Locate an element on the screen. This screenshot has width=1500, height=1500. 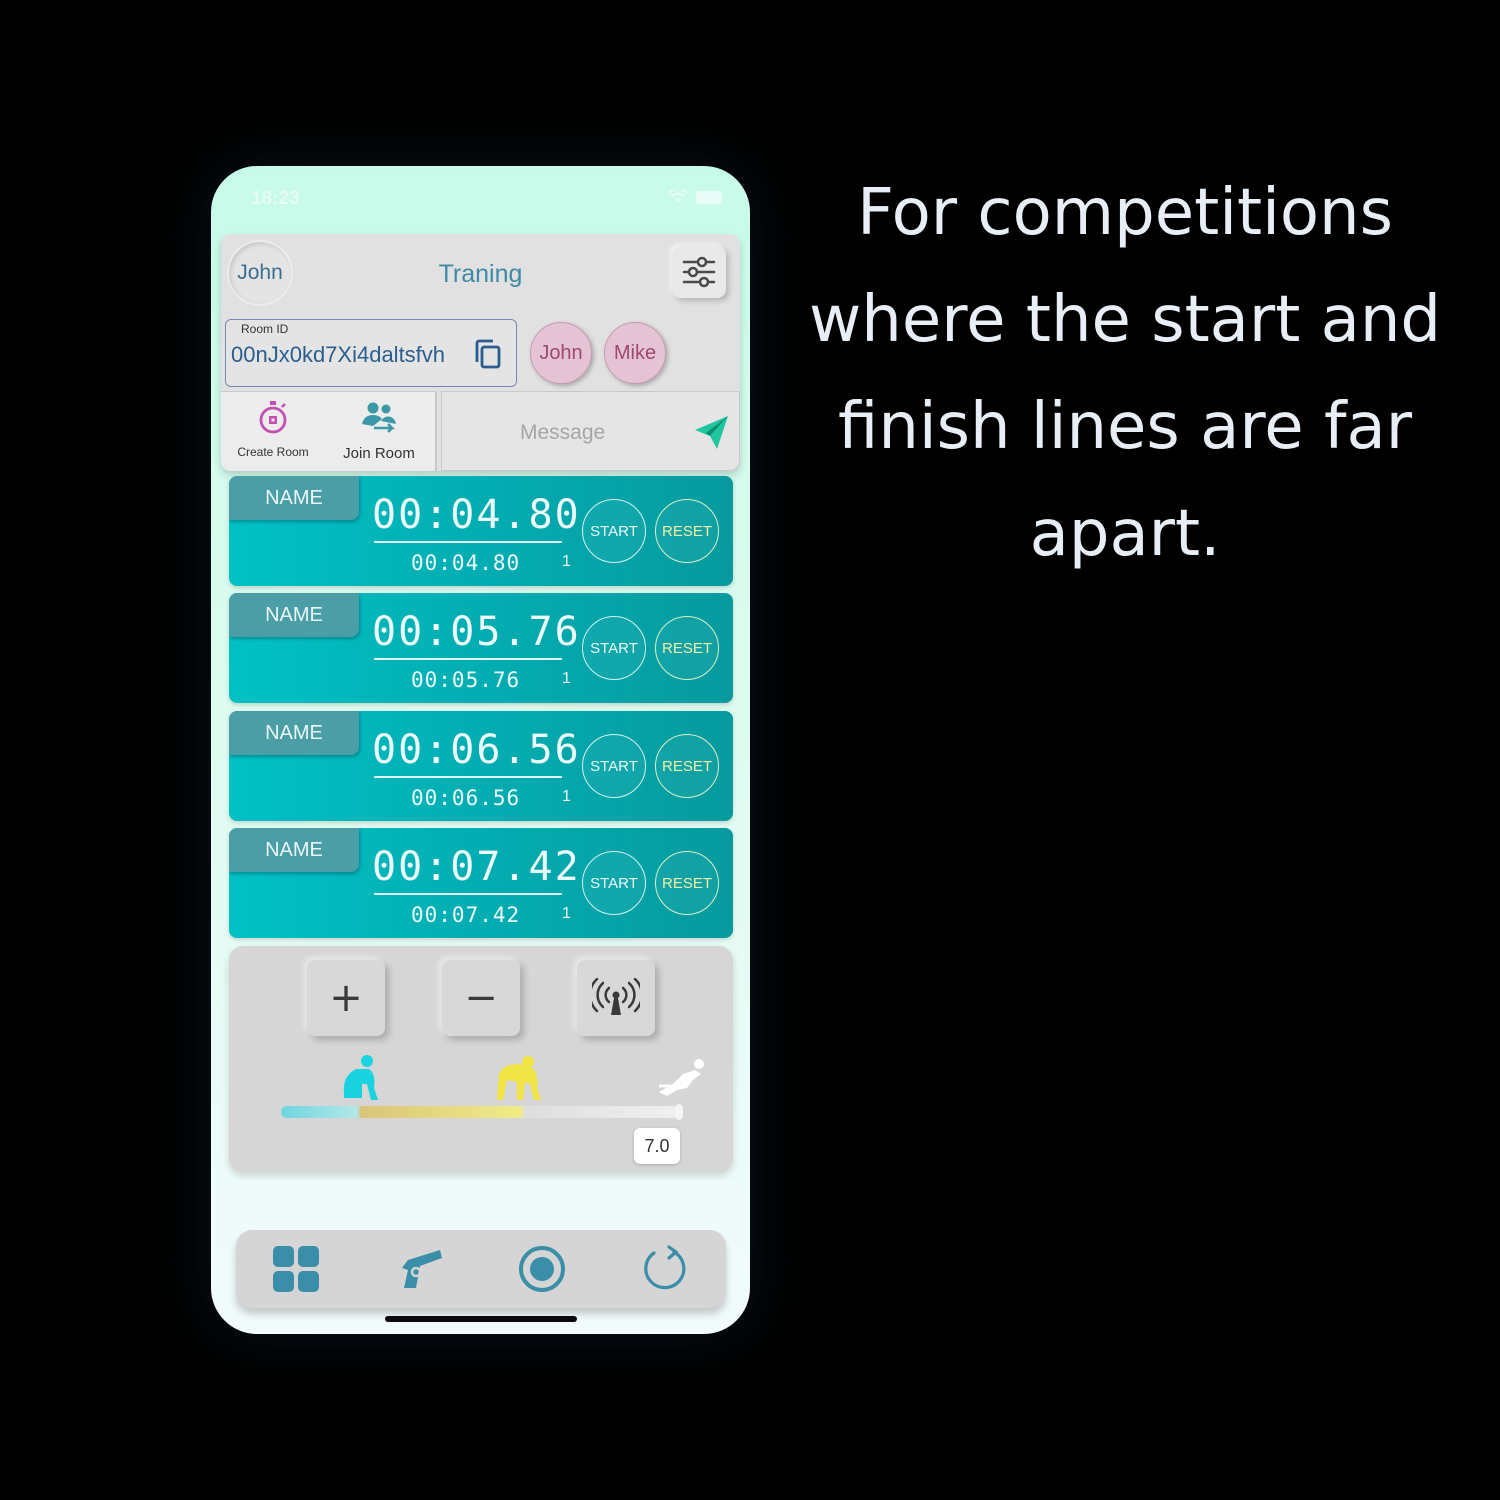
participant-chip-mike: Mike is located at coordinates (635, 353).